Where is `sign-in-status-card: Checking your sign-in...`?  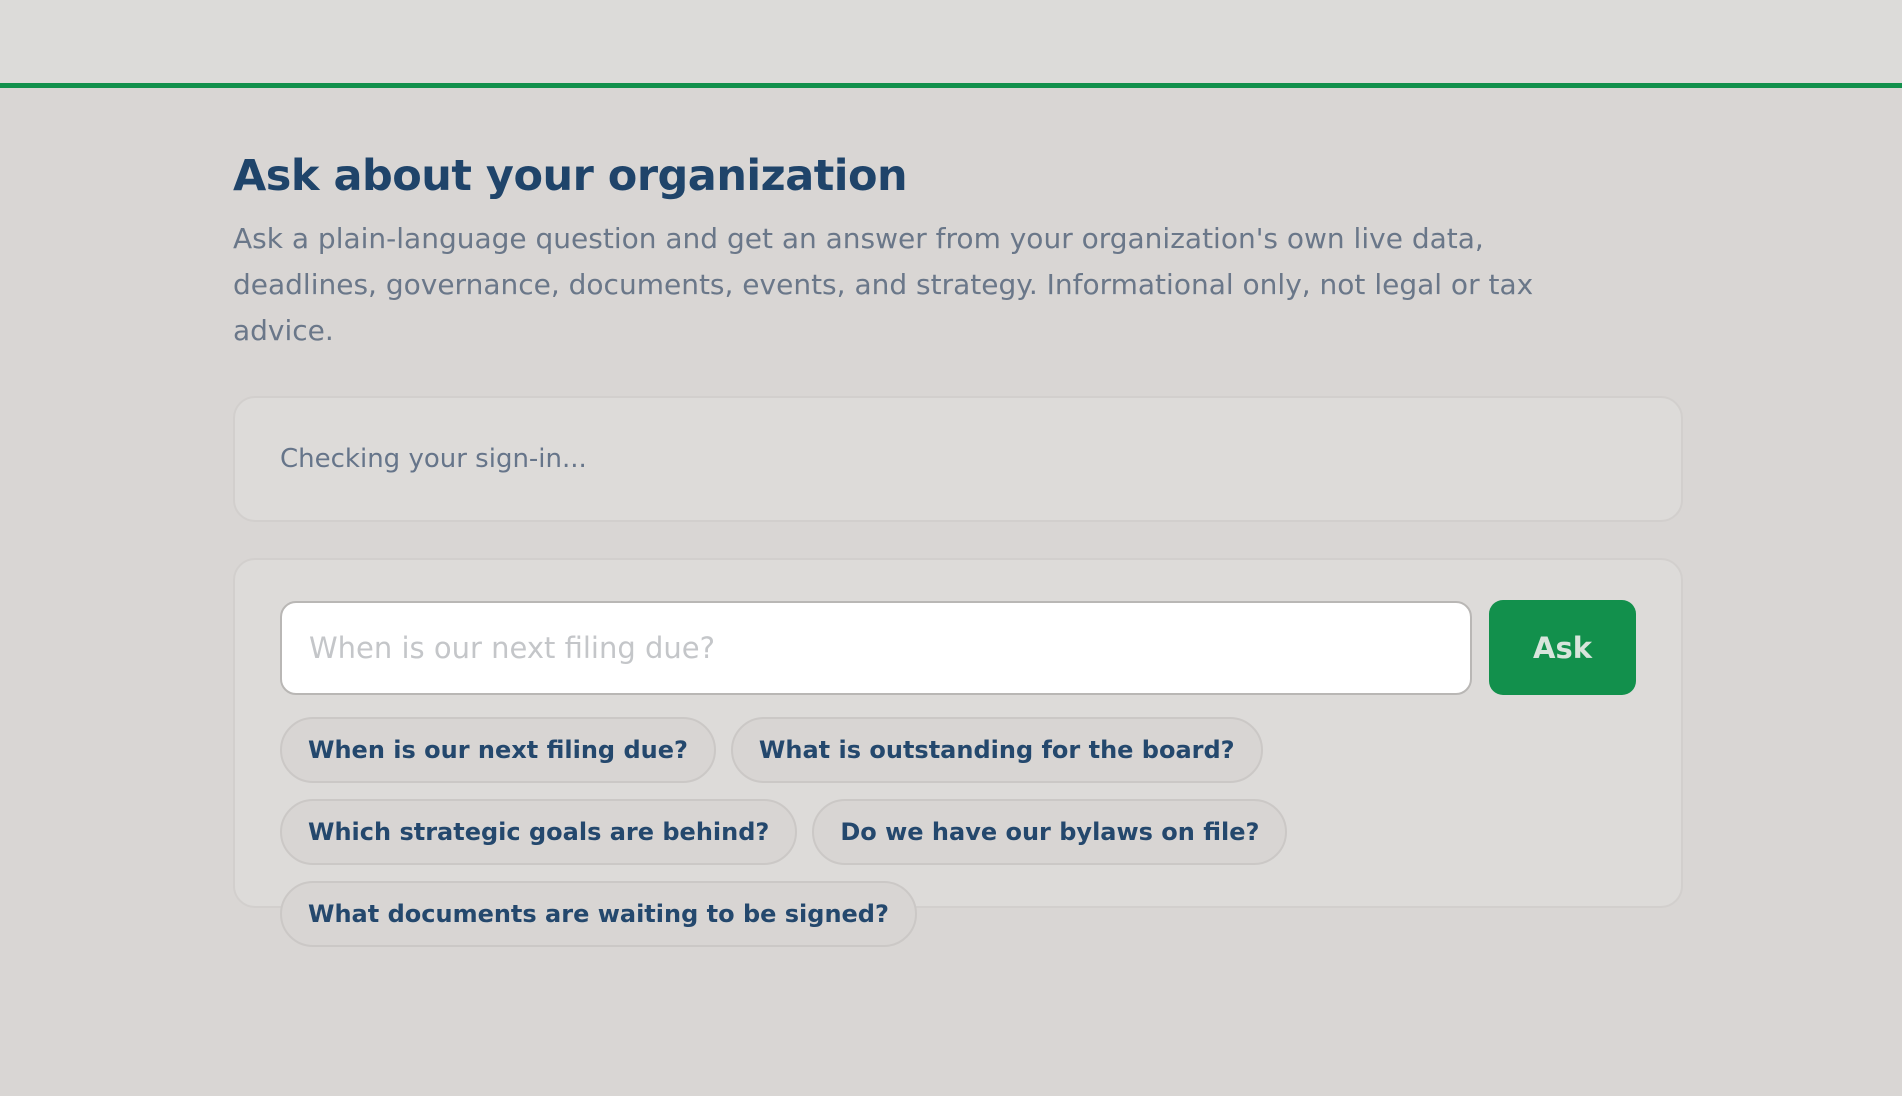
sign-in-status-card: Checking your sign-in... is located at coordinates (958, 459).